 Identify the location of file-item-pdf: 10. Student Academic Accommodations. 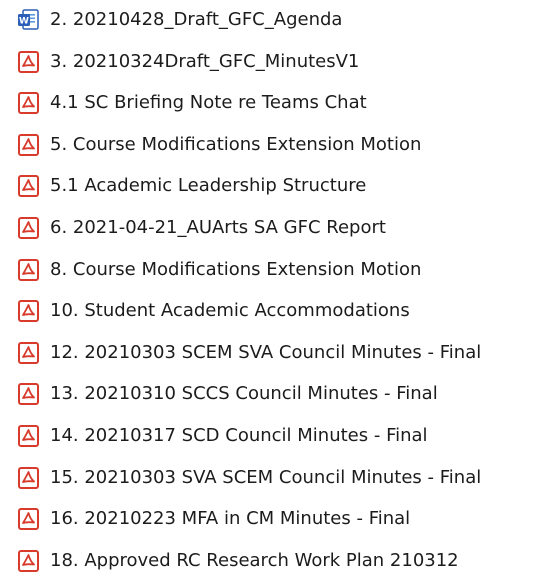
(276, 312).